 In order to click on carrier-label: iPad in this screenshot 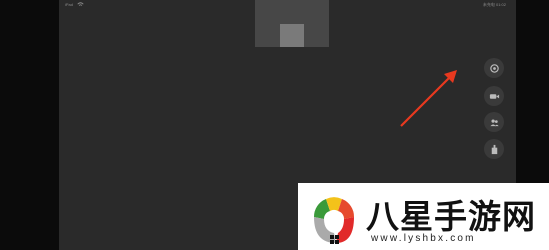, I will do `click(69, 4)`.